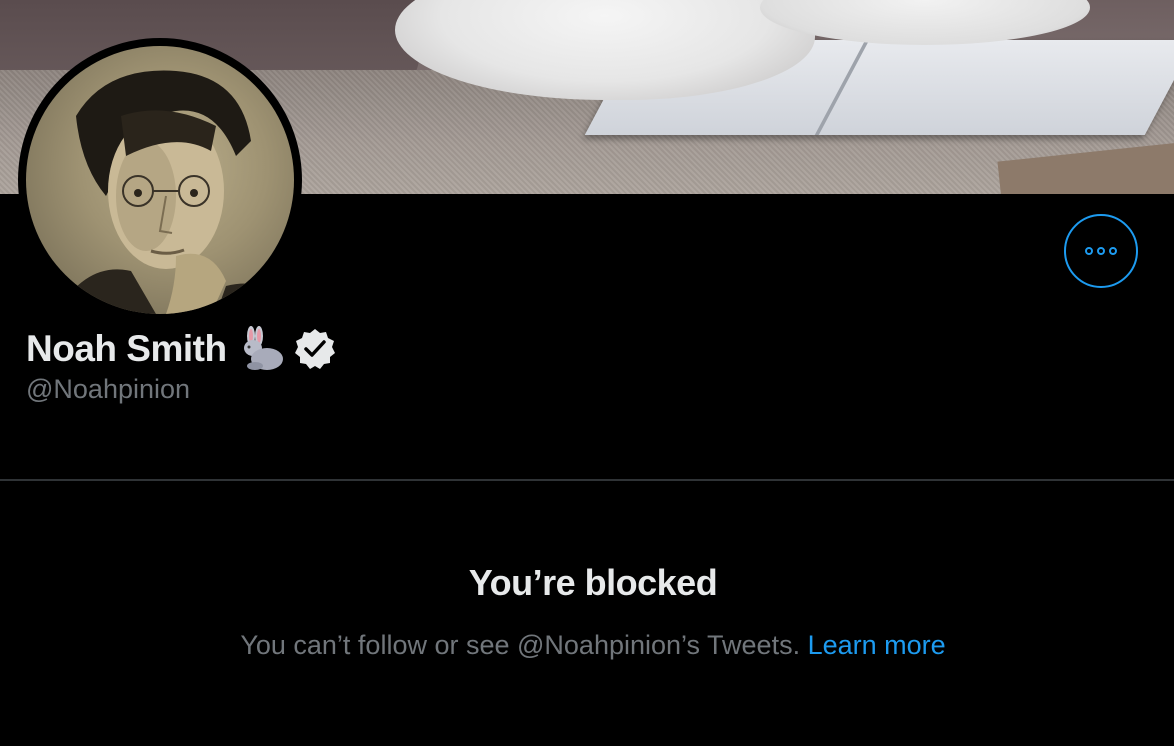 This screenshot has height=746, width=1174. I want to click on blocked-title: You’re blocked, so click(593, 582).